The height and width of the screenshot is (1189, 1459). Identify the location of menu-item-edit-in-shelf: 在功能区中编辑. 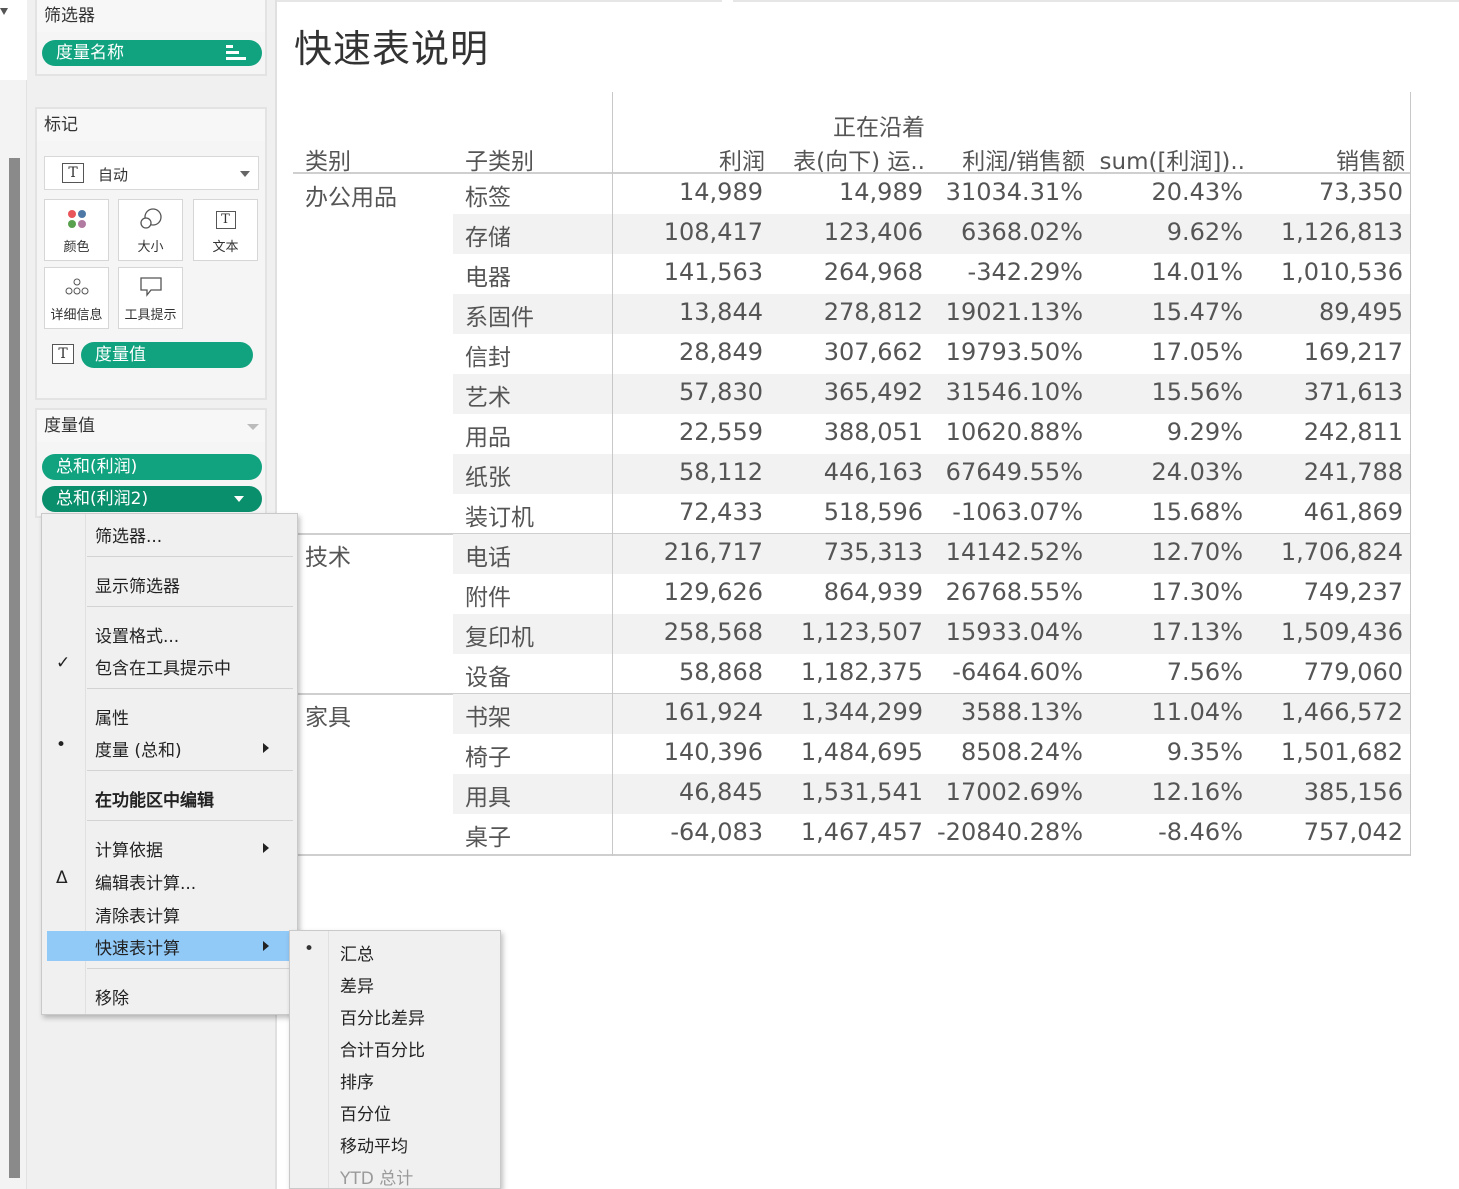
(168, 798).